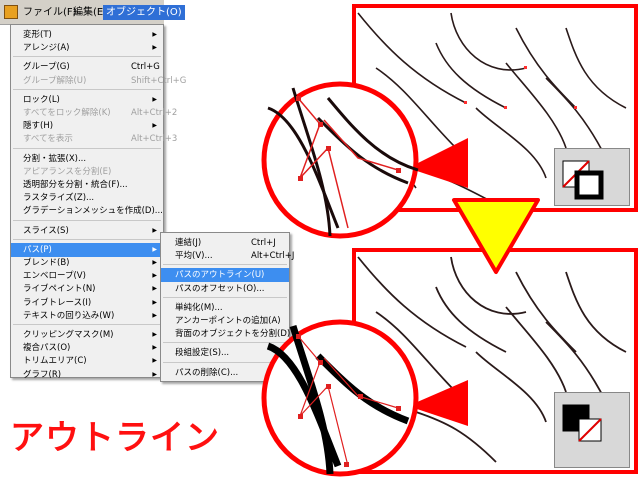 The image size is (640, 486). What do you see at coordinates (227, 256) in the screenshot?
I see `path-submenu-item: 平均(V)... Alt+Ctrl+J` at bounding box center [227, 256].